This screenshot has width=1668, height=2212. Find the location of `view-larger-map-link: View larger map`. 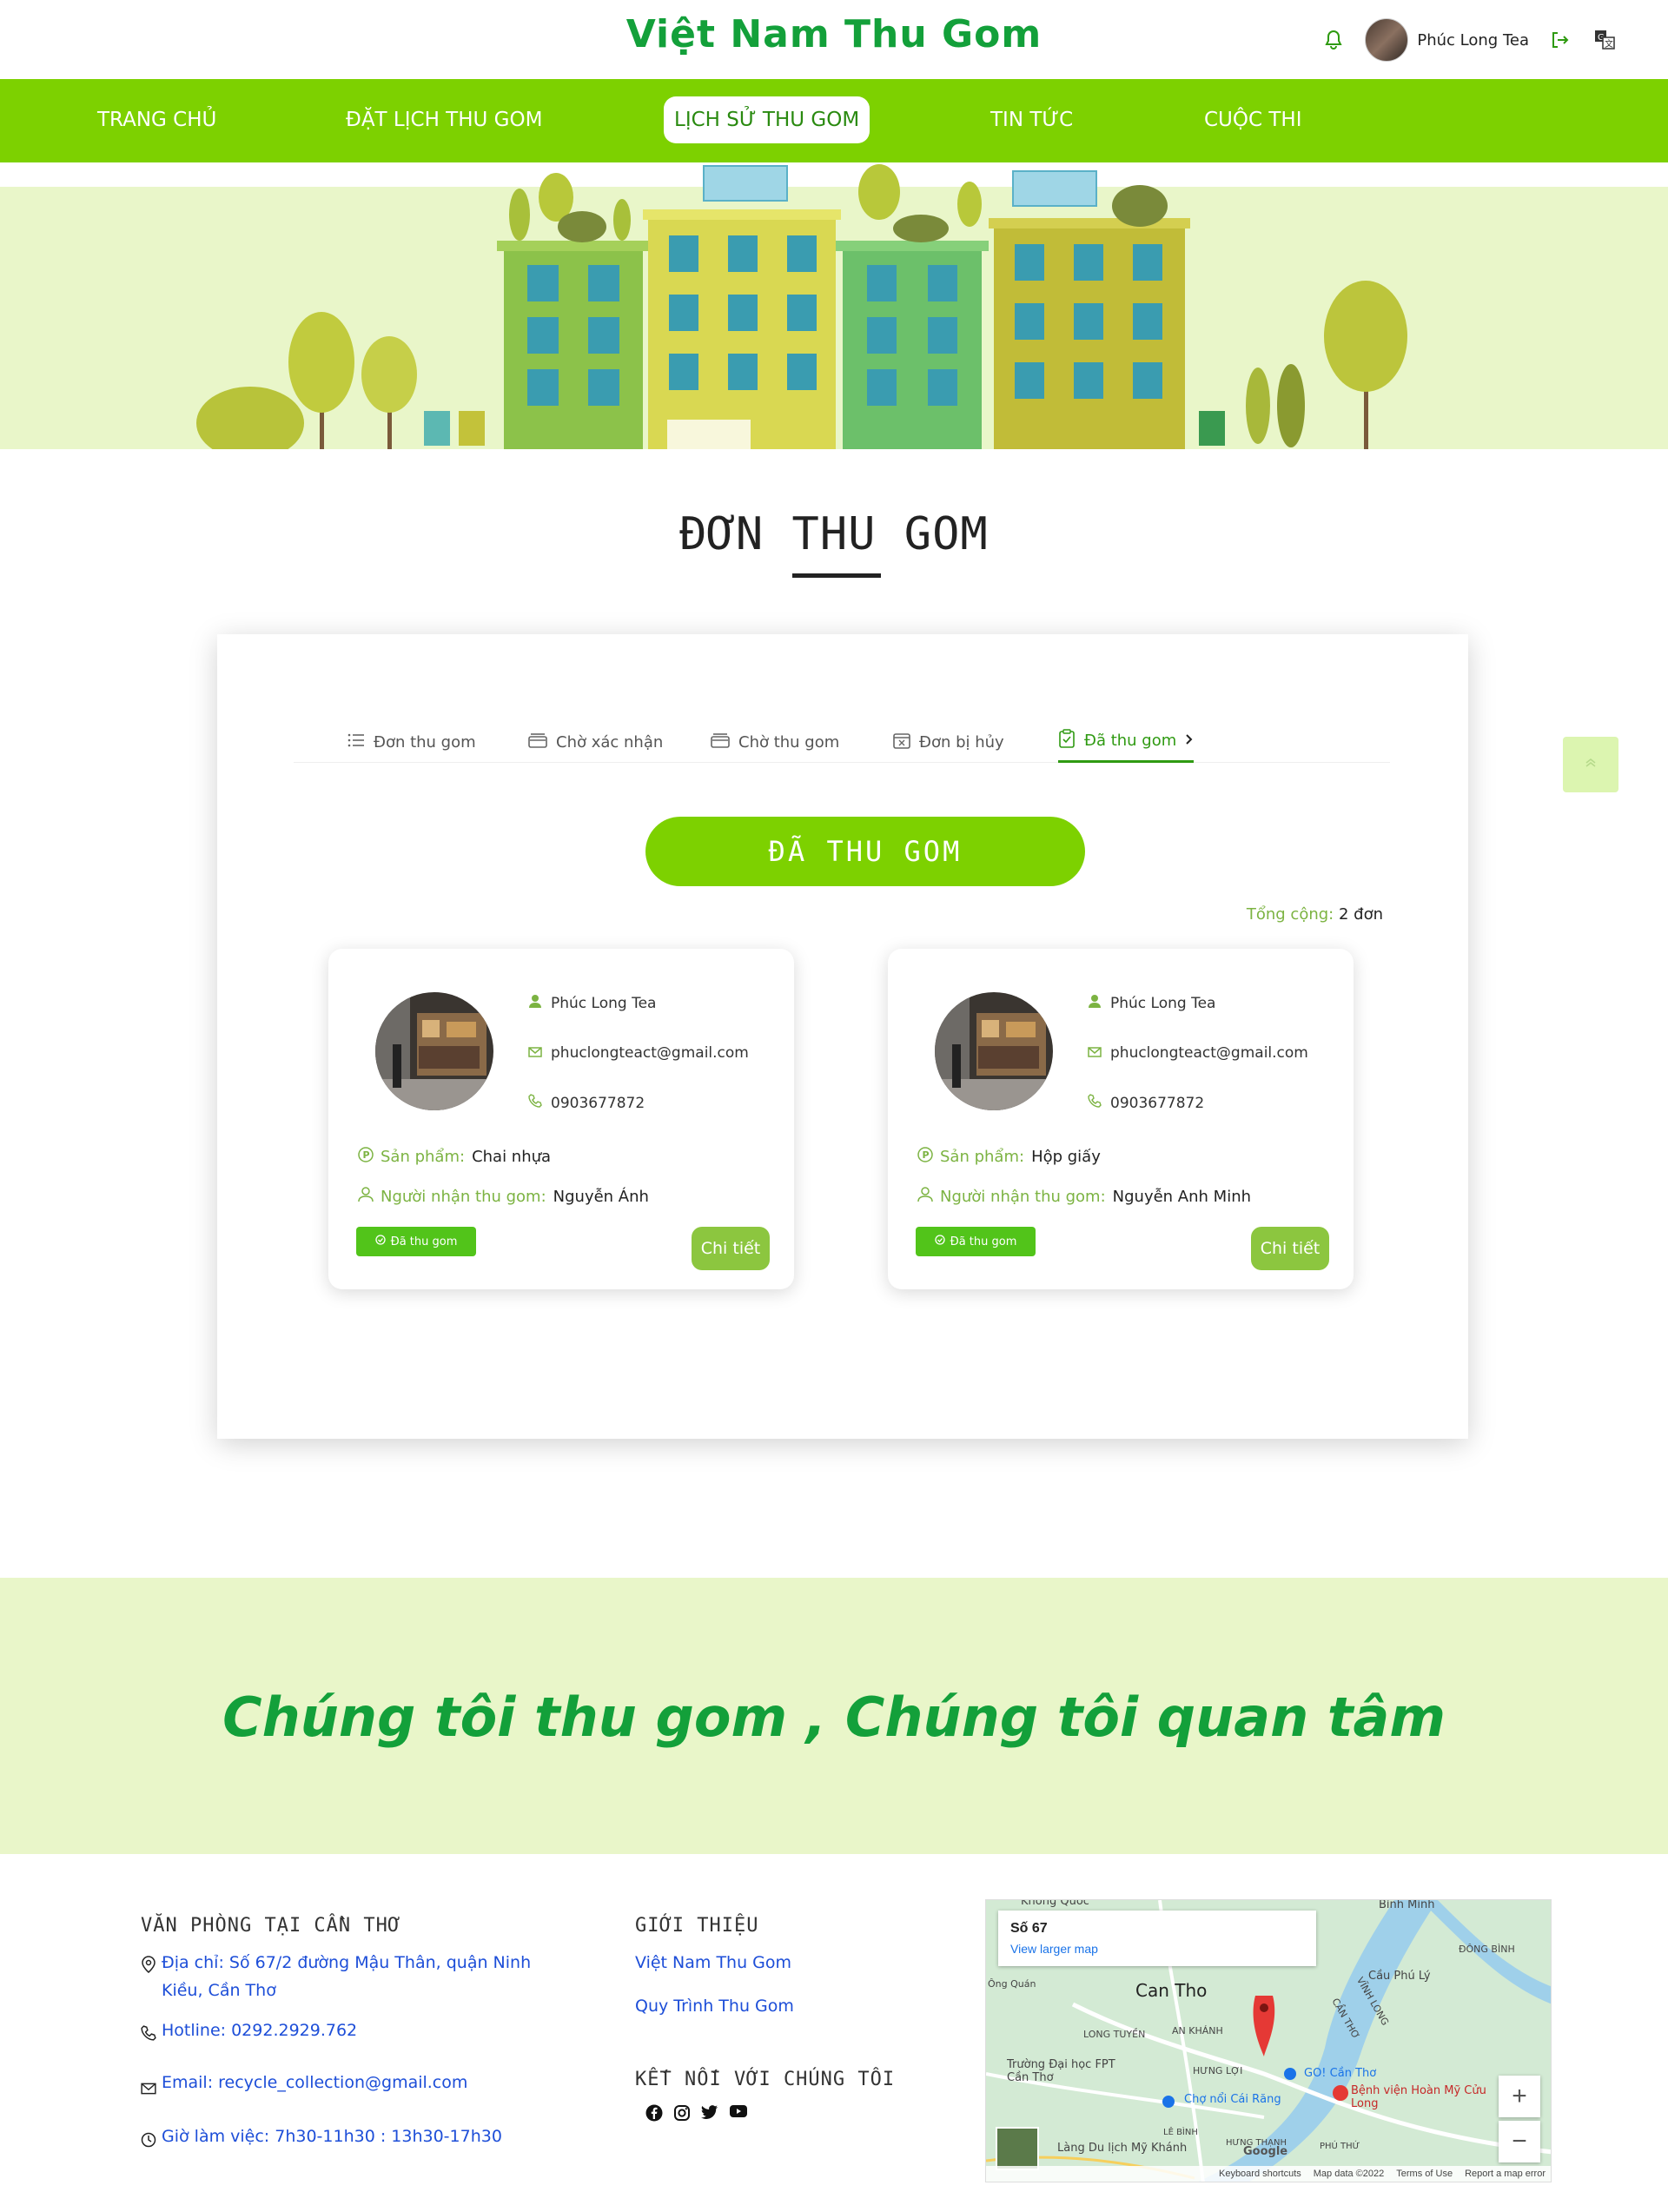

view-larger-map-link: View larger map is located at coordinates (1054, 1949).